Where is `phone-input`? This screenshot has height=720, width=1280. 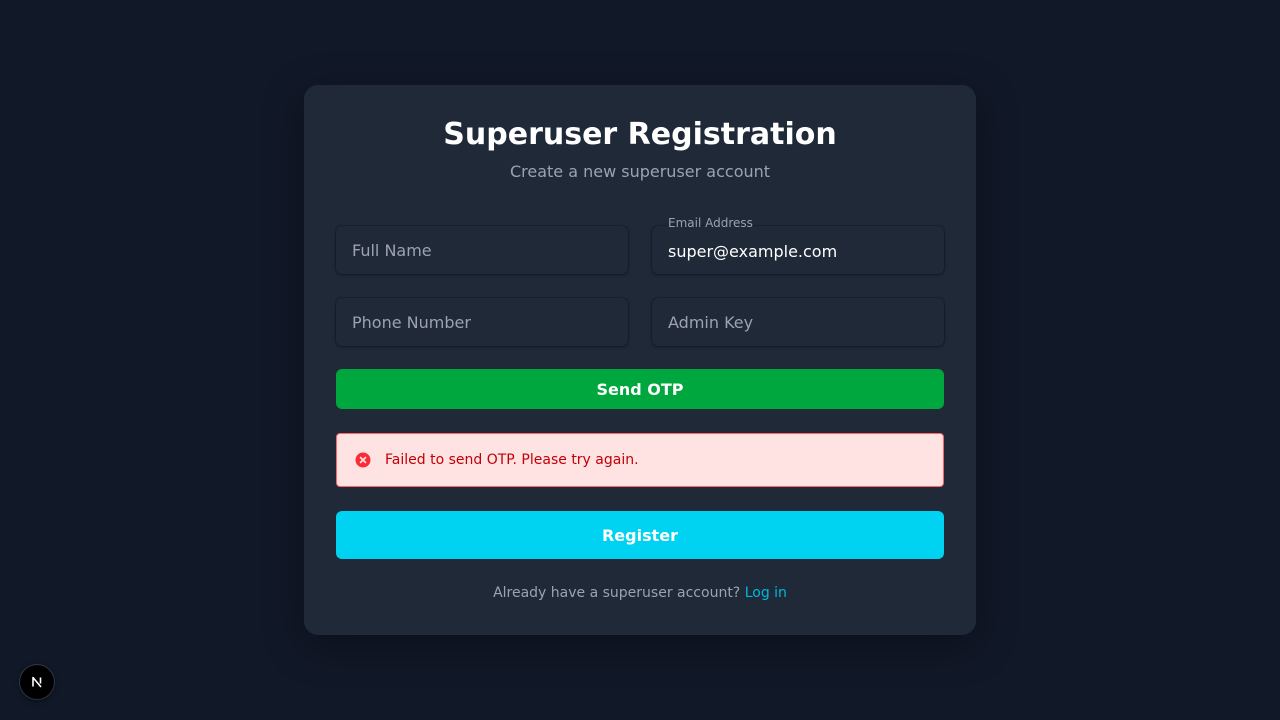 phone-input is located at coordinates (482, 322).